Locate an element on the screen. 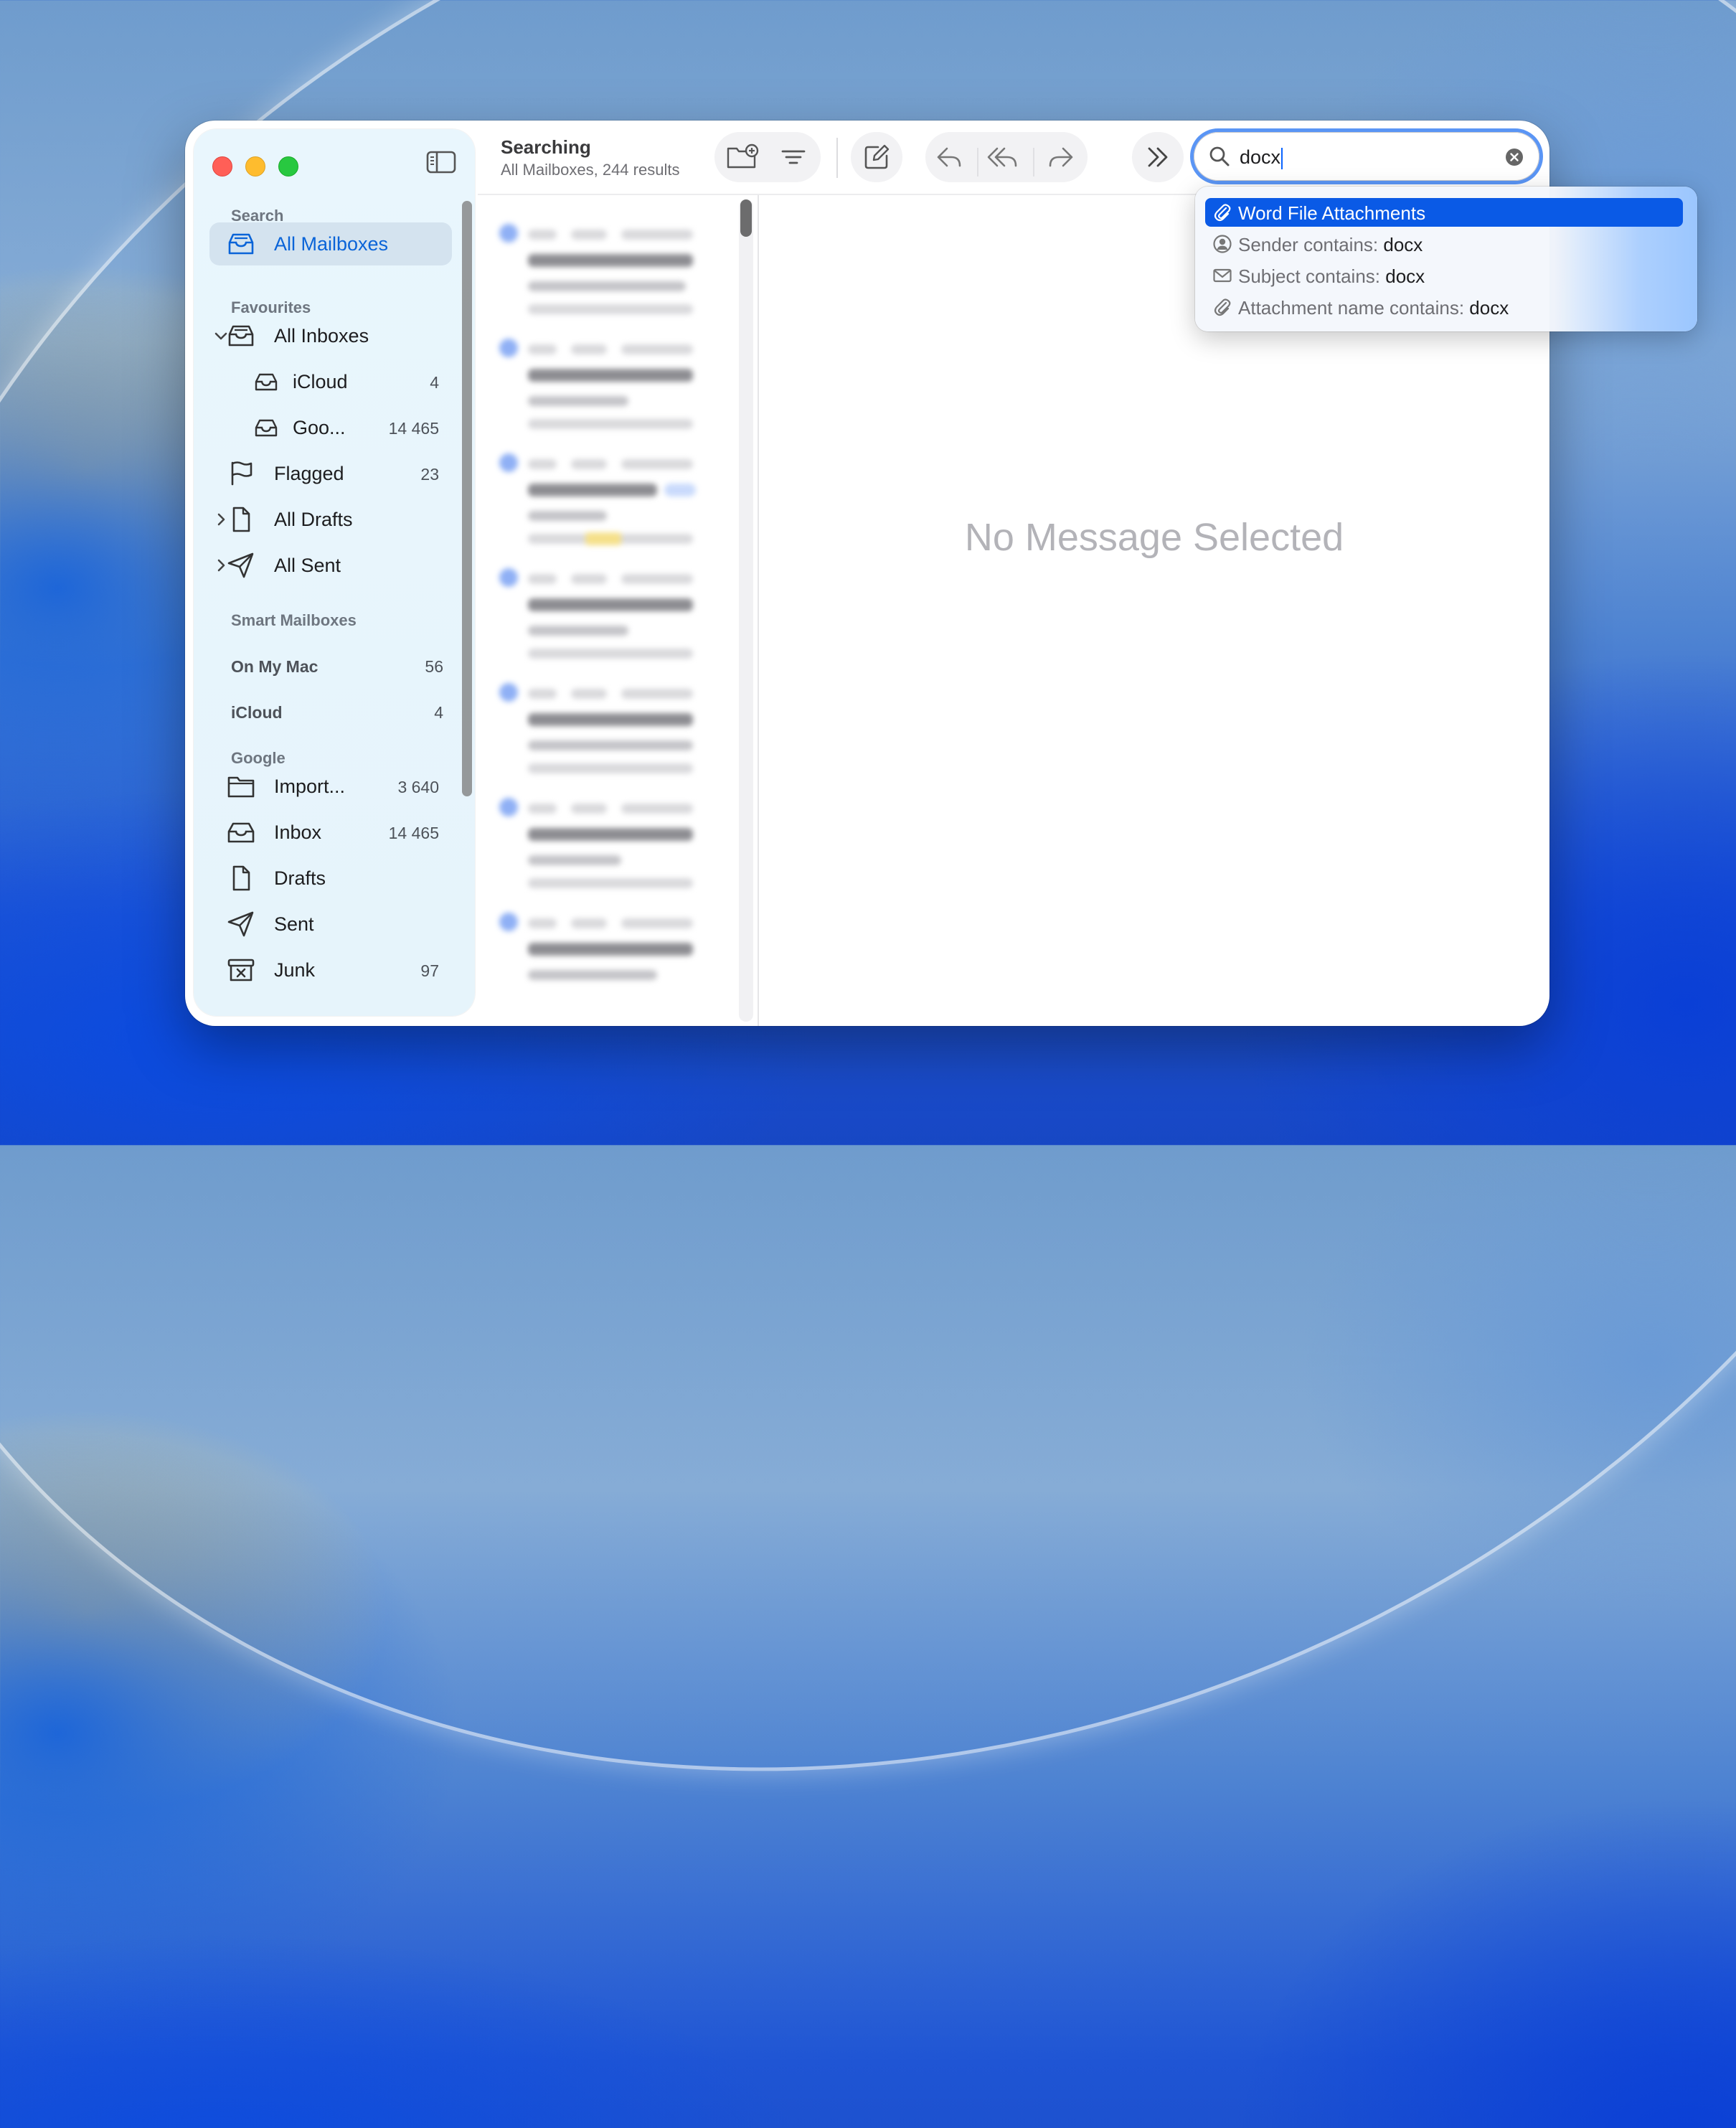  sidebar-item-label: Inbox is located at coordinates (298, 832).